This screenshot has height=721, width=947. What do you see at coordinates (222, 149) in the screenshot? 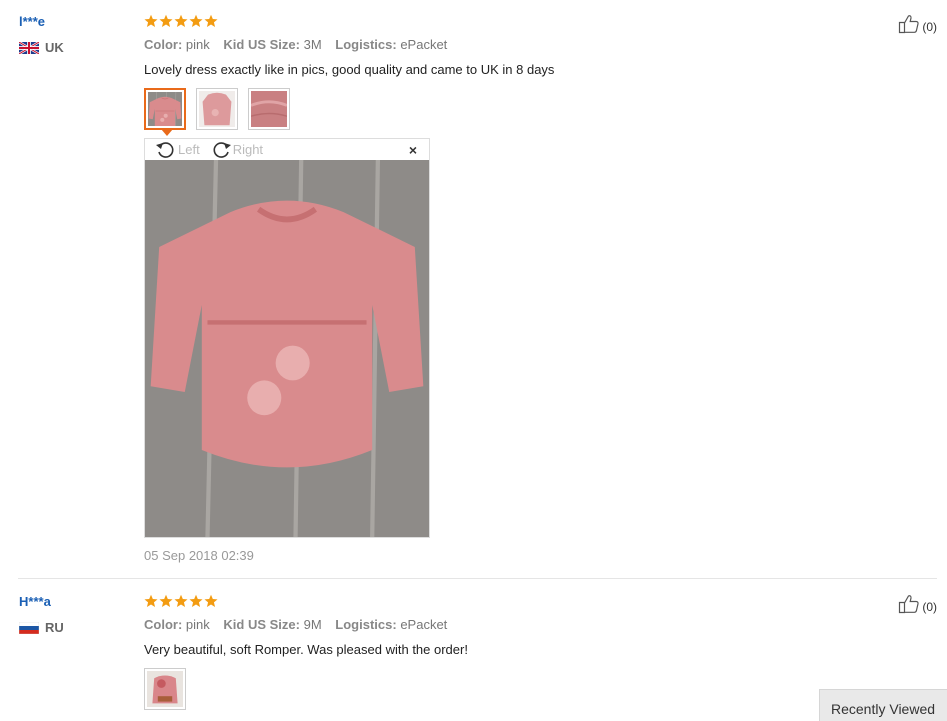
I see `rotate-right-icon` at bounding box center [222, 149].